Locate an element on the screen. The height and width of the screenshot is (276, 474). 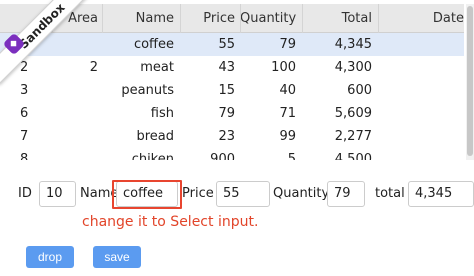
cell-total: 4,500 is located at coordinates (353, 156).